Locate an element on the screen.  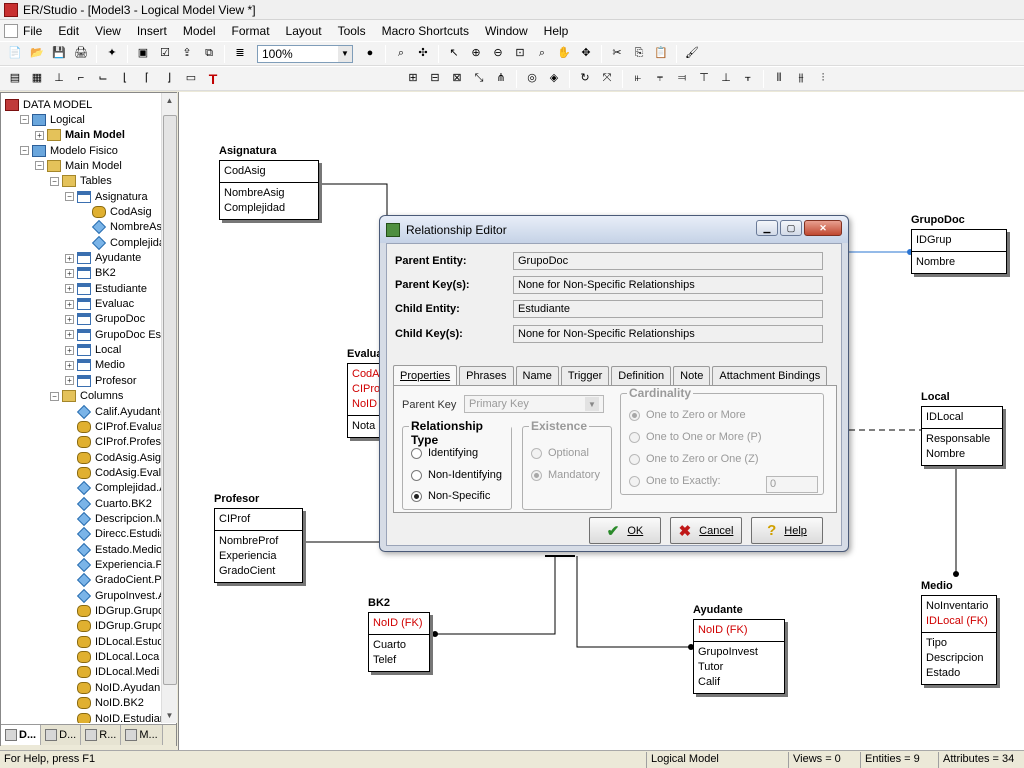
tree-item: CodAsig.Evalu is located at coordinates (113, 472).